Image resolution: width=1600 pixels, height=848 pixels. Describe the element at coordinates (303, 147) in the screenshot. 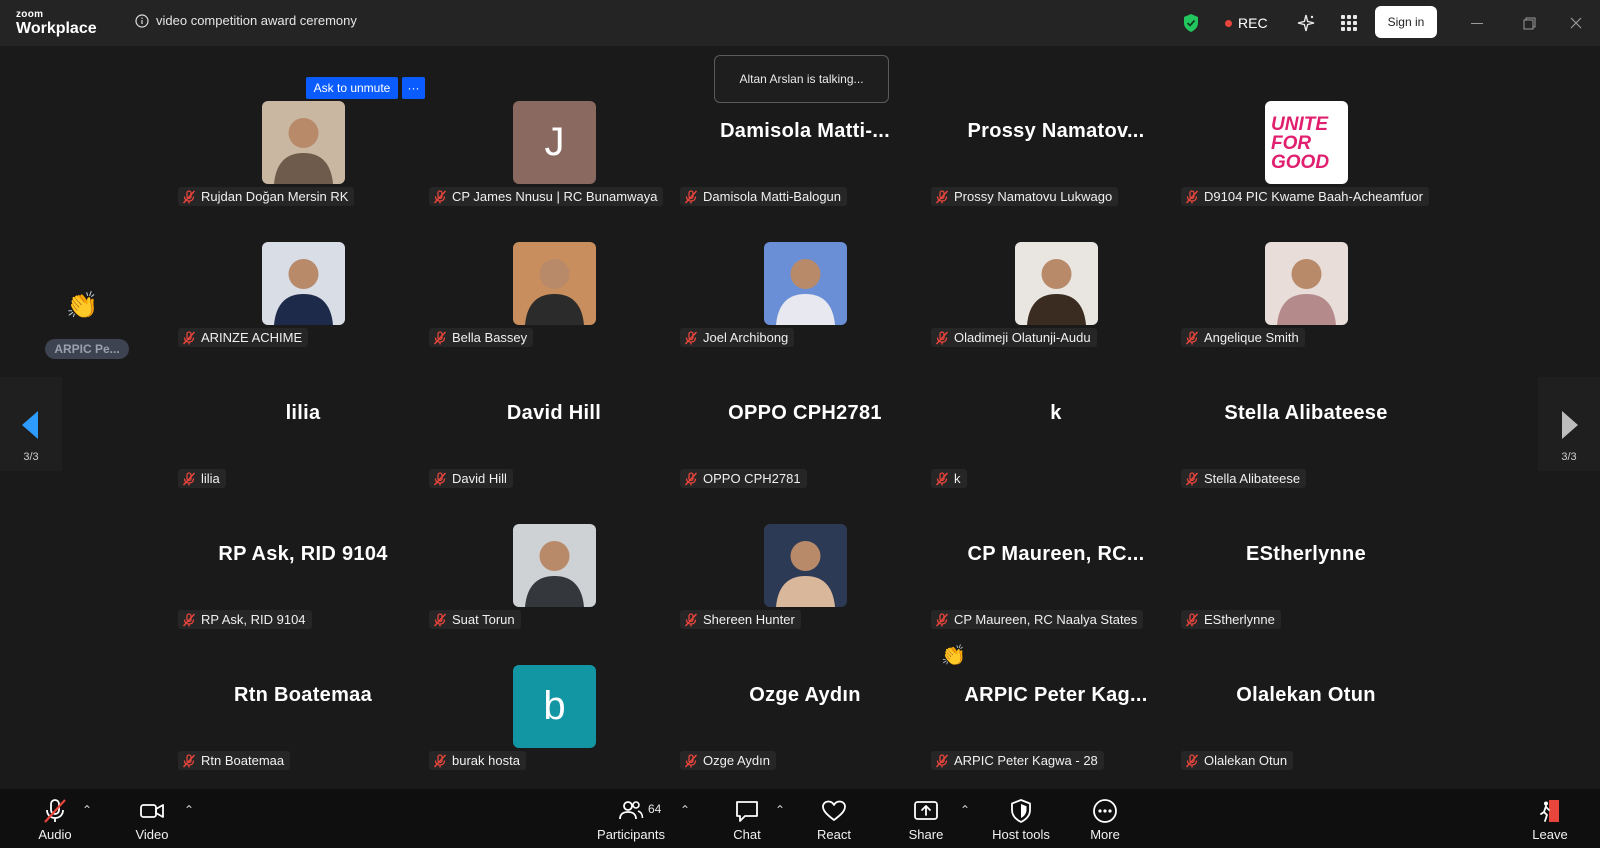

I see `participant-tile: Rujdan Doğan Mersin RK` at that location.